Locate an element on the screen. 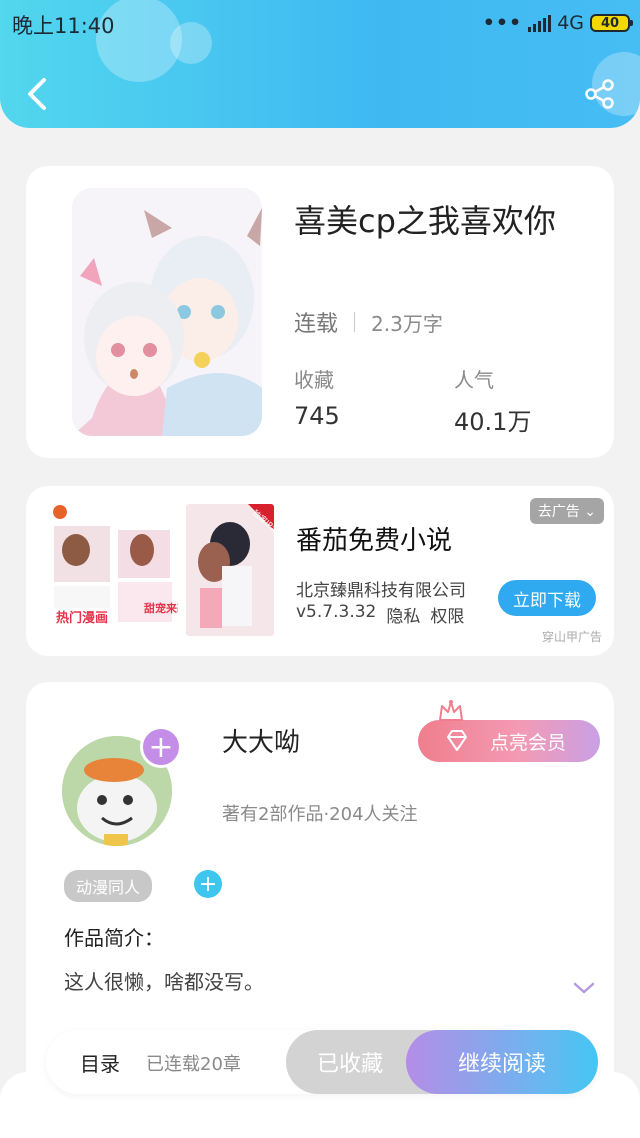  ad-permissions-link: 权限 is located at coordinates (447, 614).